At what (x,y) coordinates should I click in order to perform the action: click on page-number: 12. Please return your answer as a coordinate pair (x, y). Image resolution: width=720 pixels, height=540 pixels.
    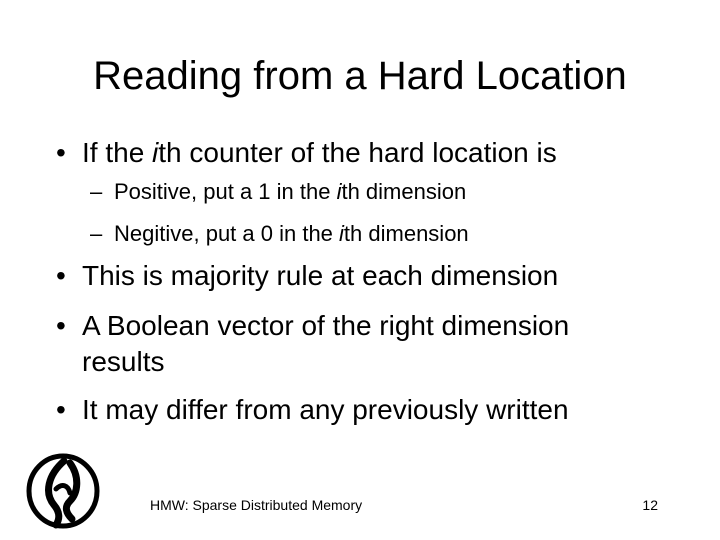
    Looking at the image, I should click on (650, 505).